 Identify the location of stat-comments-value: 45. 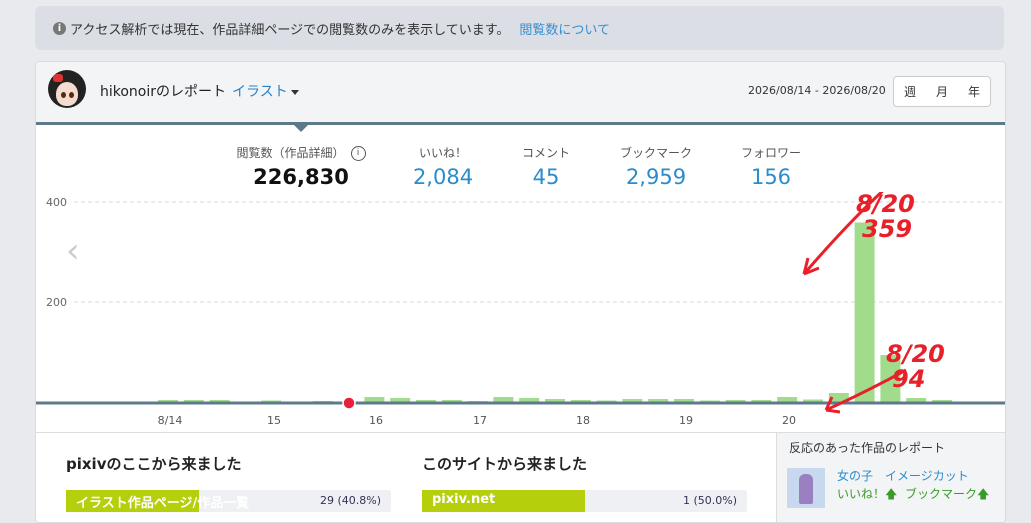
(546, 177).